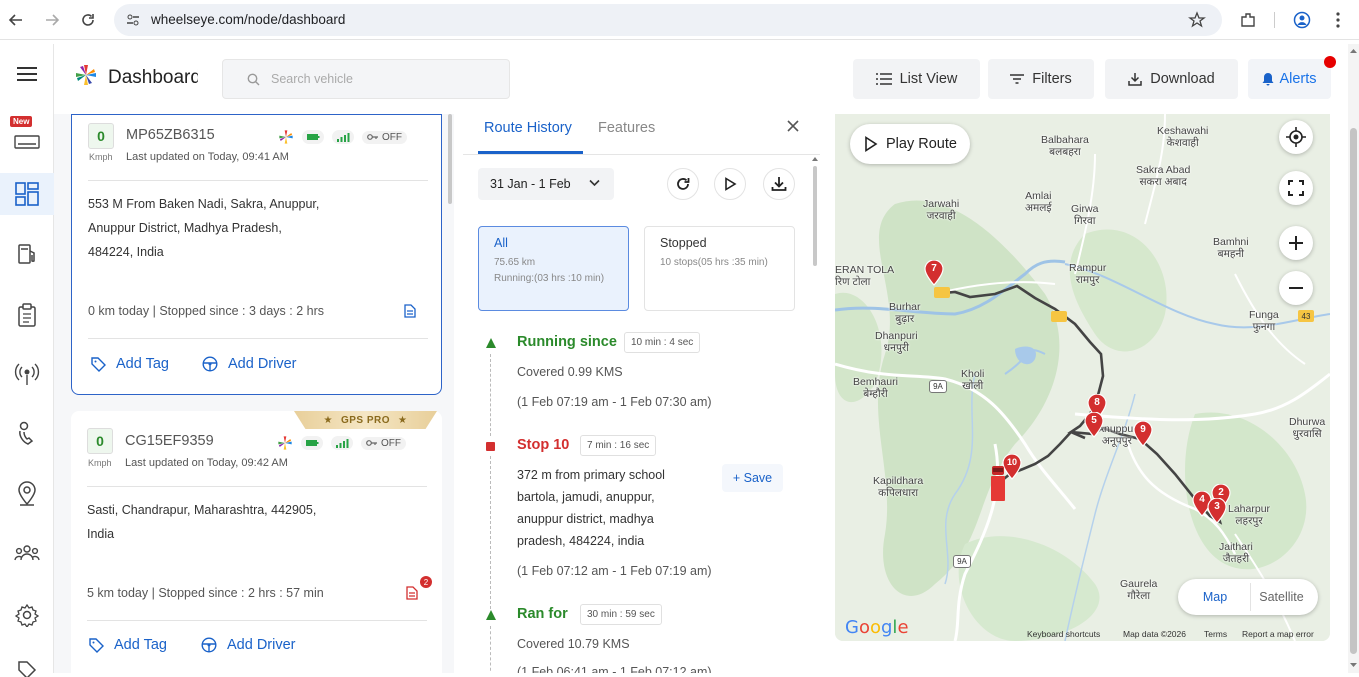  Describe the element at coordinates (1063, 634) in the screenshot. I see `keyboard-shortcuts-link: Keyboard shortcuts` at that location.